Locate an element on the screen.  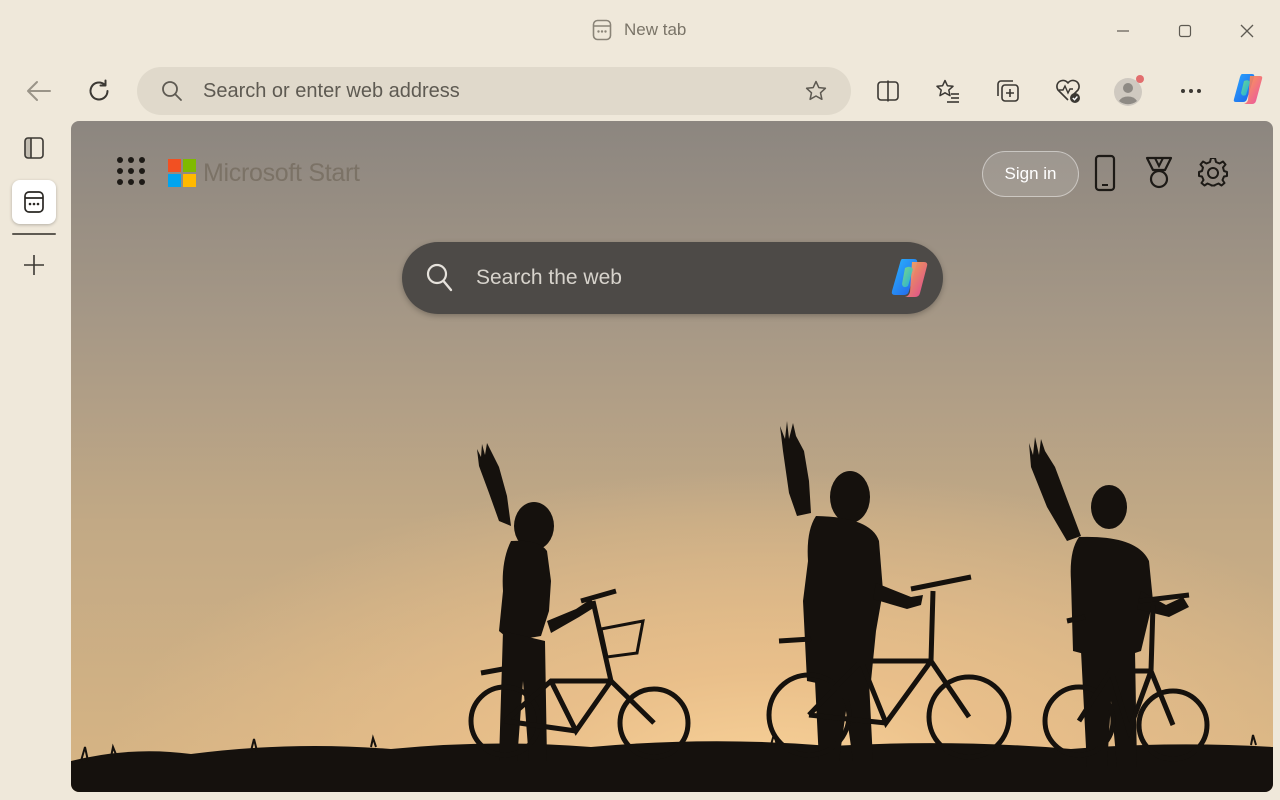
maximize-icon is located at coordinates (1185, 31).